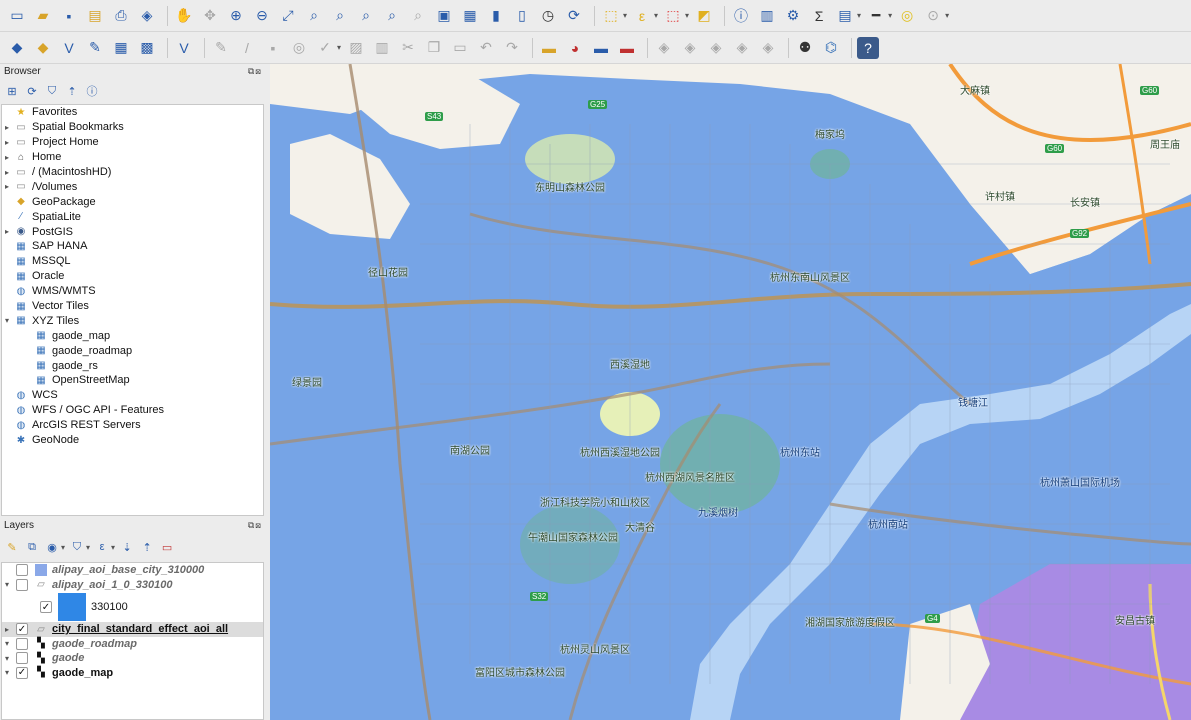 This screenshot has width=1191, height=720. I want to click on new-project-icon: ▭, so click(17, 16).